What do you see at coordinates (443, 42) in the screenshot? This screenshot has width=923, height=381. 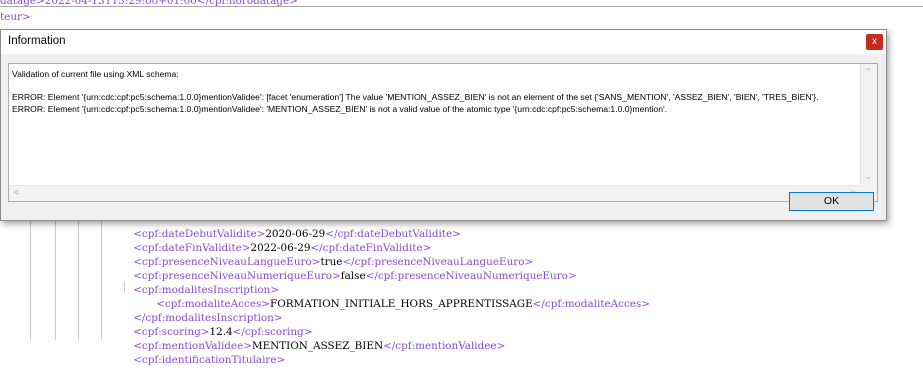 I see `dialog-titlebar: Information x` at bounding box center [443, 42].